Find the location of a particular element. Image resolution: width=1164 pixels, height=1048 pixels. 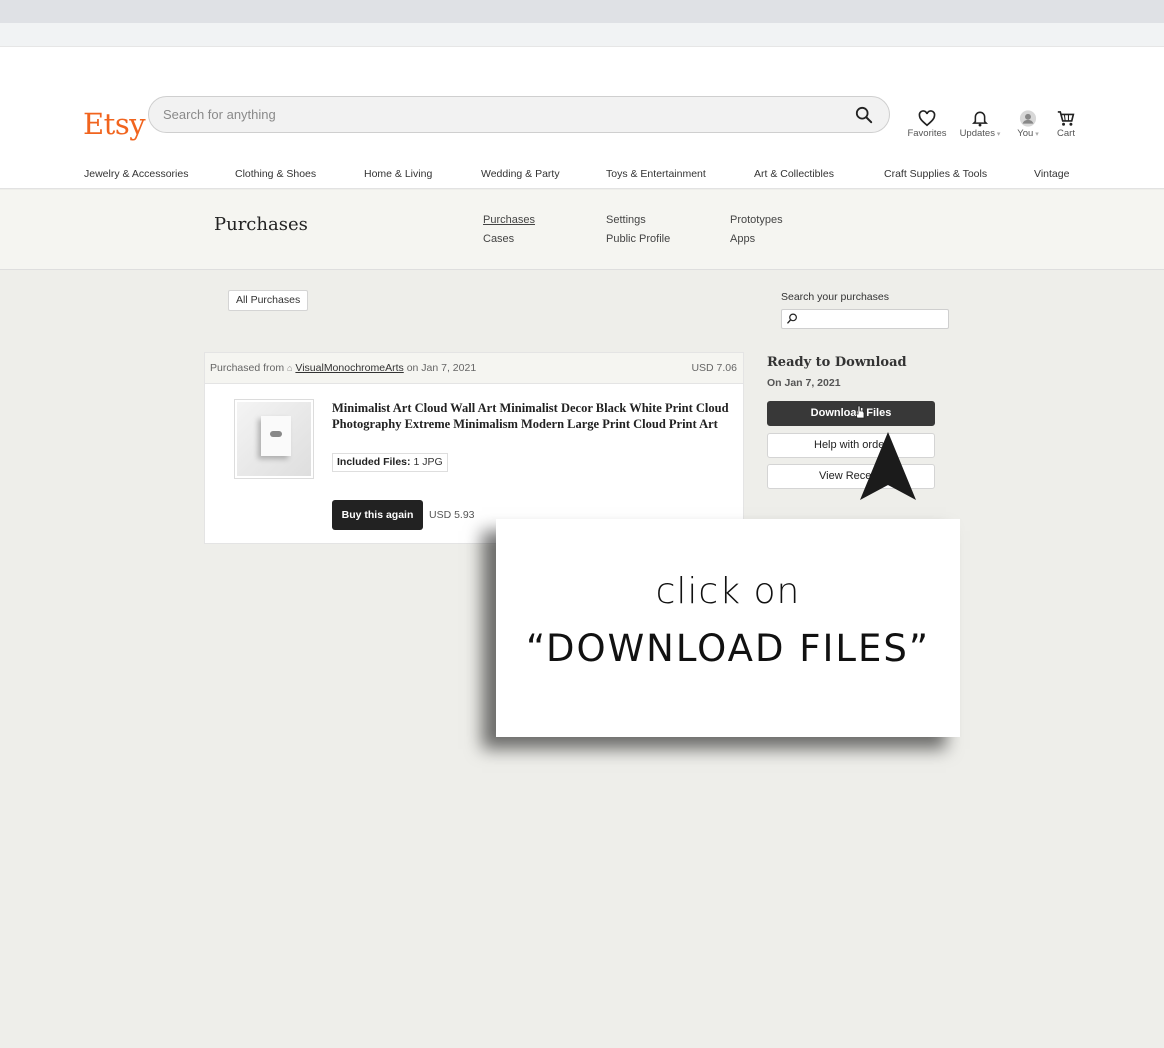

category-craft-supplies: Craft Supplies & Tools is located at coordinates (935, 174).